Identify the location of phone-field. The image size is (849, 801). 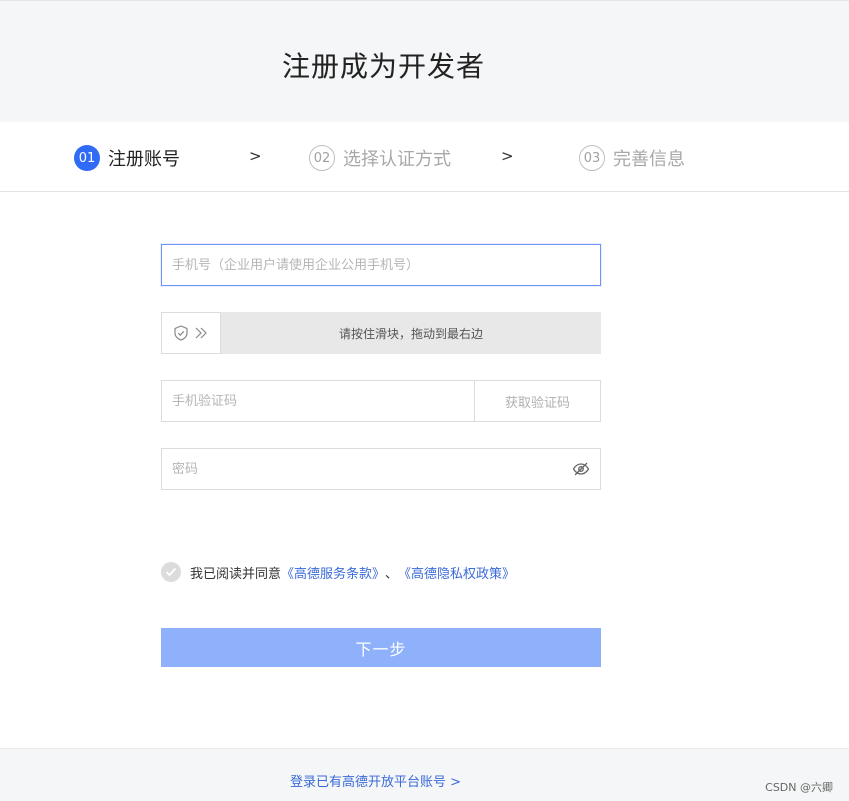
(381, 265).